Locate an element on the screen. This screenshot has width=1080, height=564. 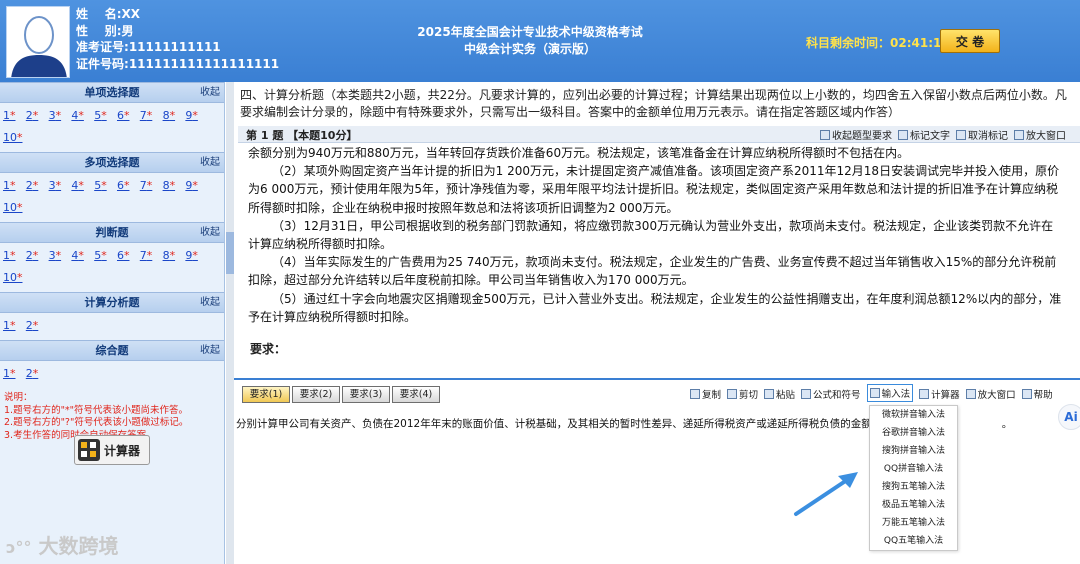
input-method-option: 万能五笔输入法 is located at coordinates (913, 523).